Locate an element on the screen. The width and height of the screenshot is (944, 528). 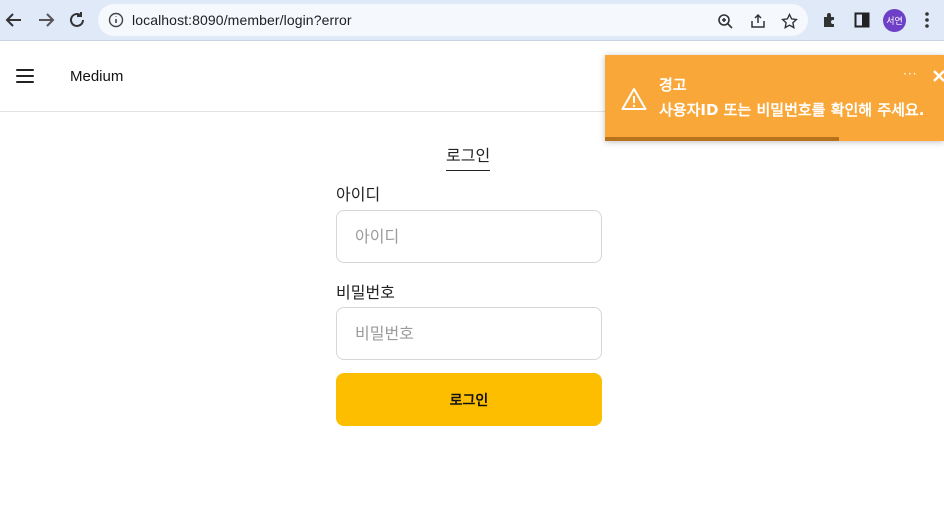
brand-logo: Medium is located at coordinates (96, 76).